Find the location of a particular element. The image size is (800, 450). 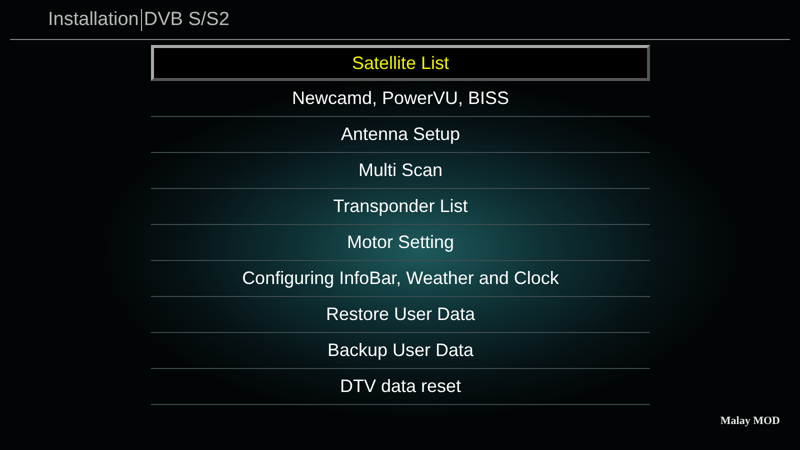

menu-item: Antenna Setup is located at coordinates (400, 135).